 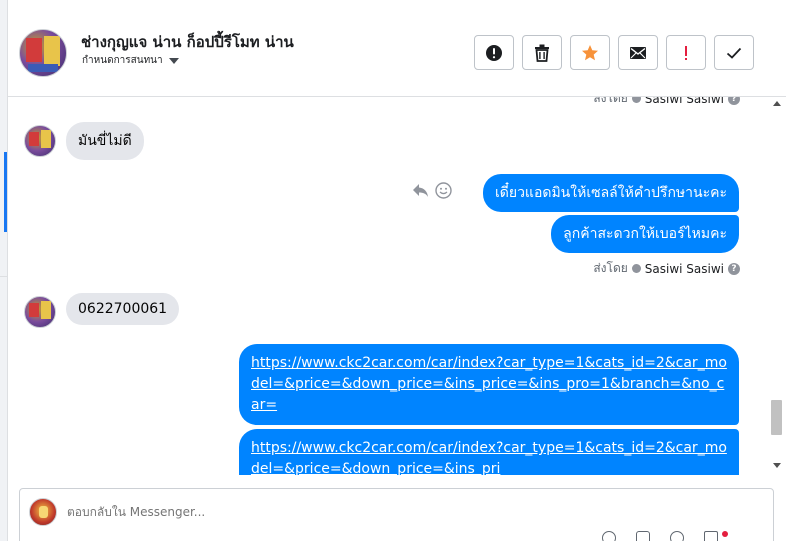 I want to click on composer-tools, so click(x=660, y=536).